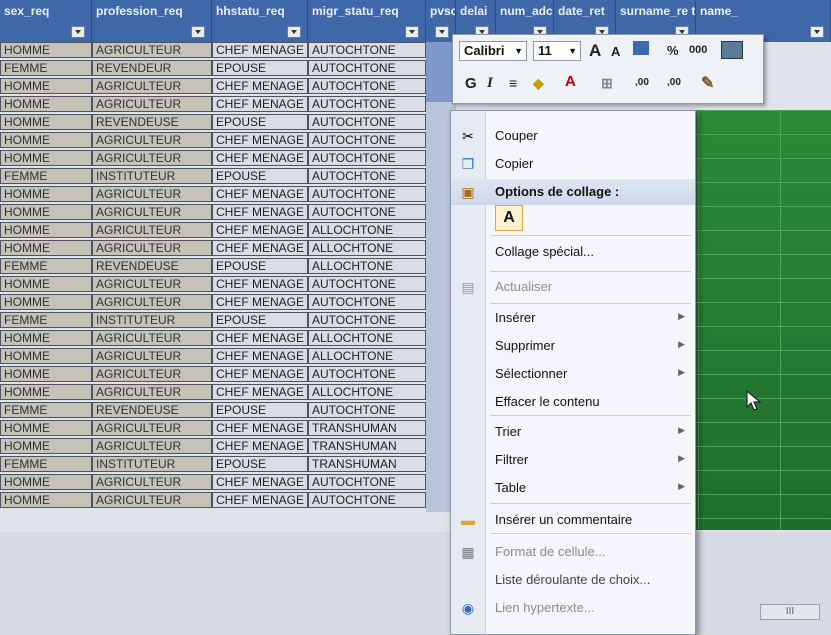  Describe the element at coordinates (607, 83) in the screenshot. I see `borders-icon: ⊞` at that location.